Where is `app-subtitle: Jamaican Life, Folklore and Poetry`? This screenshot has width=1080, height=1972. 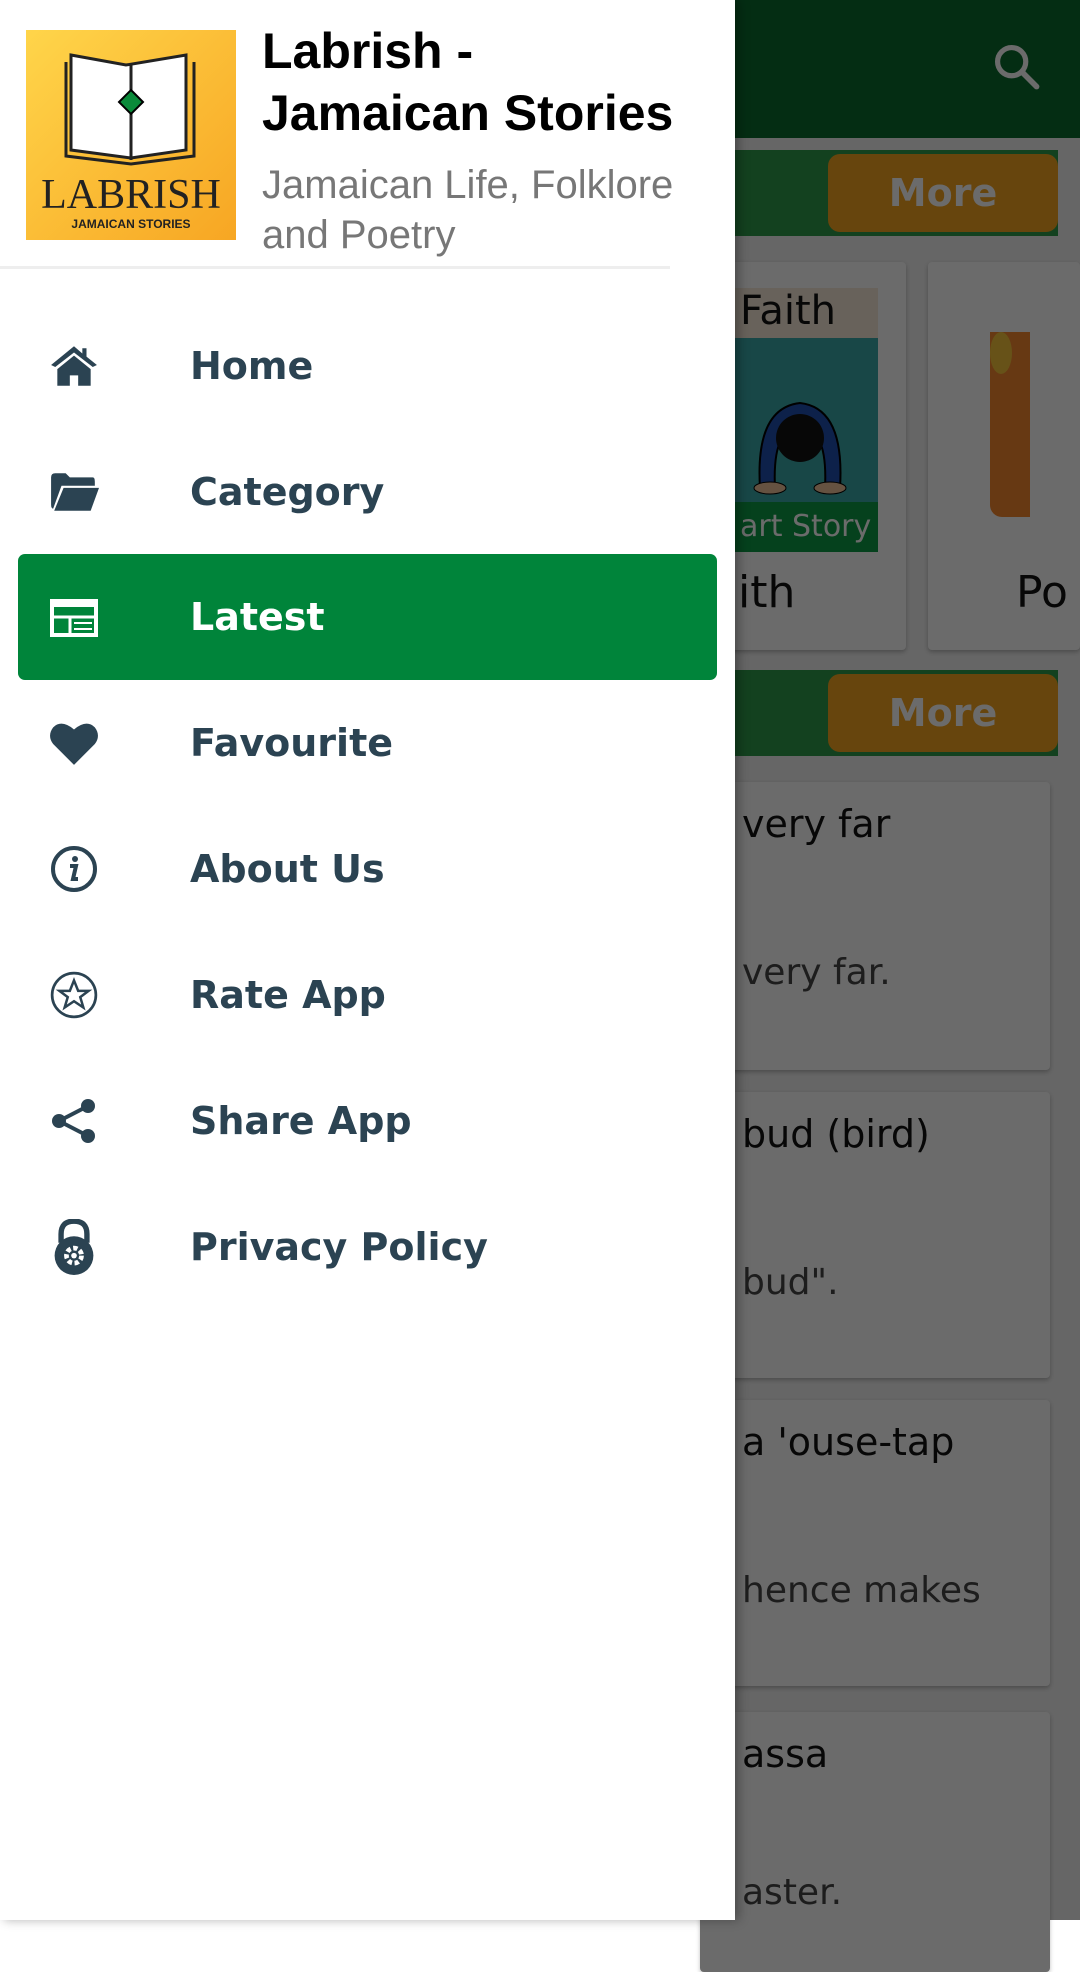
app-subtitle: Jamaican Life, Folklore and Poetry is located at coordinates (467, 210).